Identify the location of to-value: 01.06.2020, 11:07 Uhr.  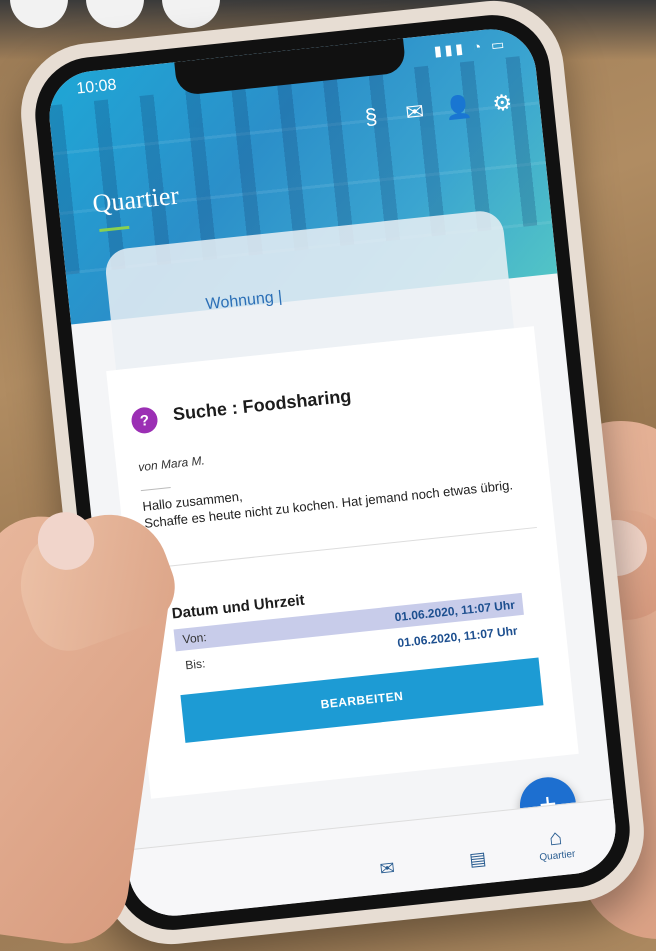
(457, 637).